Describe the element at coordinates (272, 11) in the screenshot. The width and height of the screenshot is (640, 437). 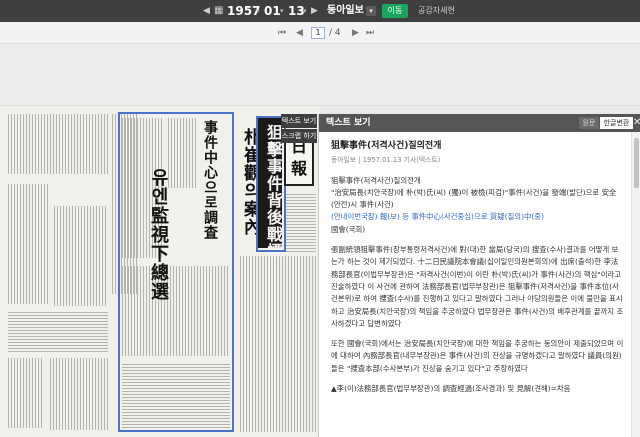
I see `month-value: 01` at that location.